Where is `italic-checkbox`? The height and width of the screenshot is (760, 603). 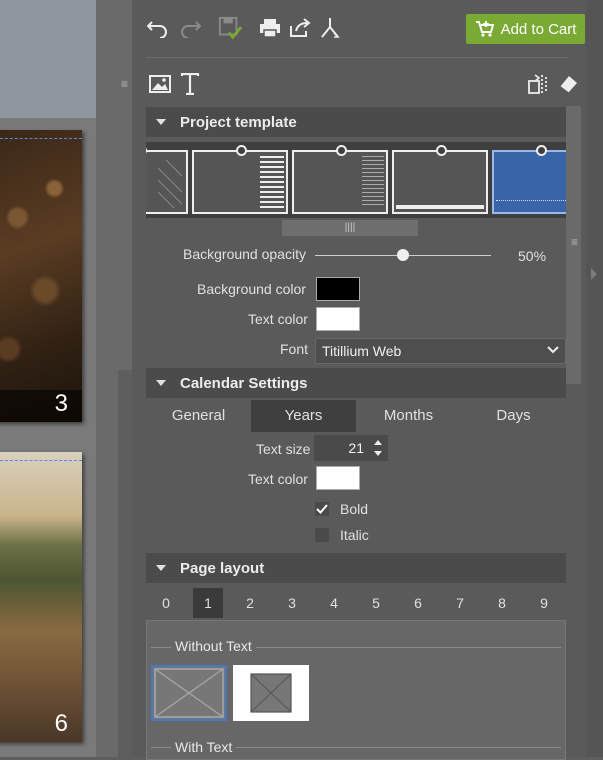 italic-checkbox is located at coordinates (322, 535).